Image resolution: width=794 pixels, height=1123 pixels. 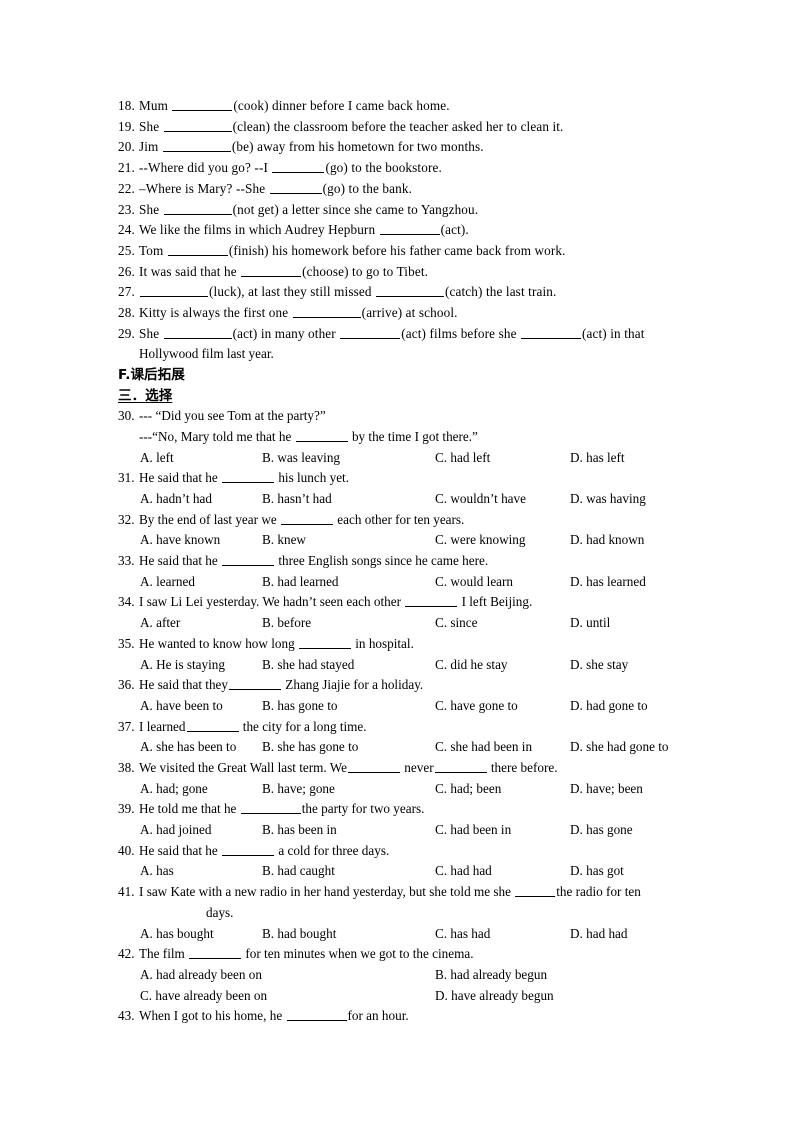 I want to click on item-text: Tom, so click(x=153, y=250).